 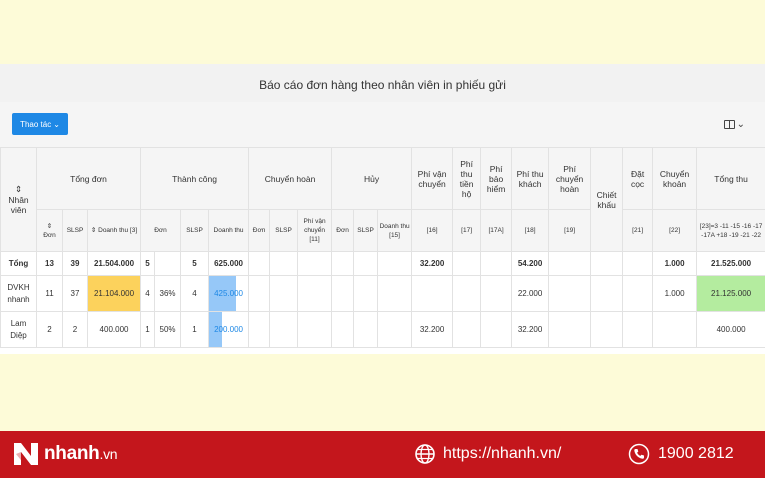 I want to click on columns-icon, so click(x=729, y=124).